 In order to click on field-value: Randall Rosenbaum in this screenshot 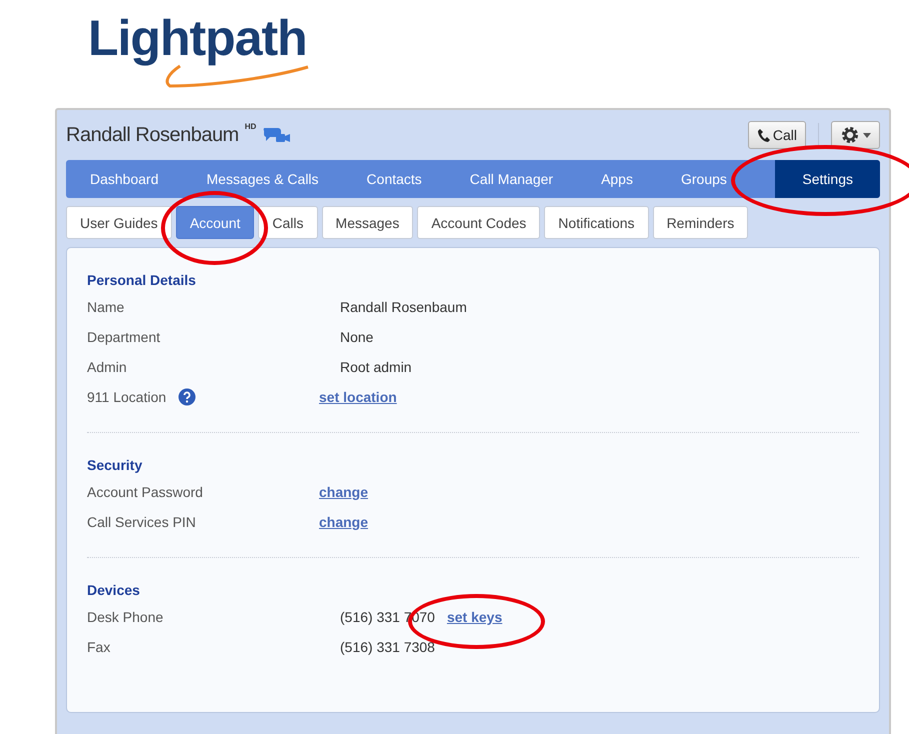, I will do `click(403, 307)`.